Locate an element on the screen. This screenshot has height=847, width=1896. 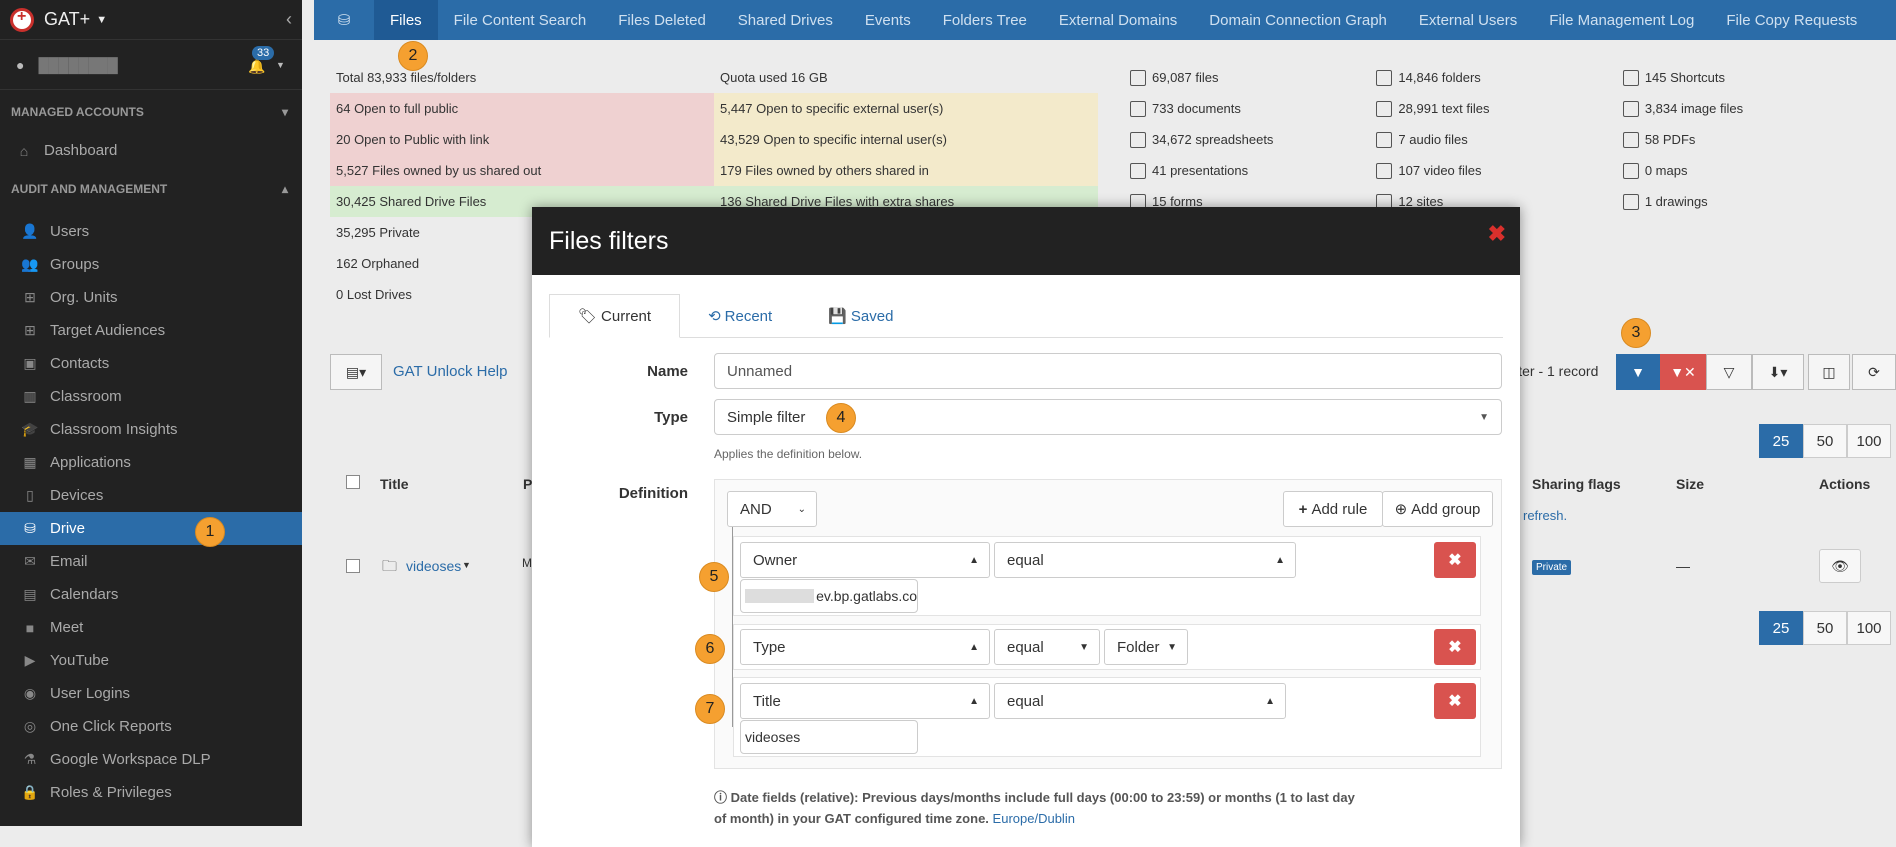
stat-cell: 179 Files owned by others shared in is located at coordinates (906, 170).